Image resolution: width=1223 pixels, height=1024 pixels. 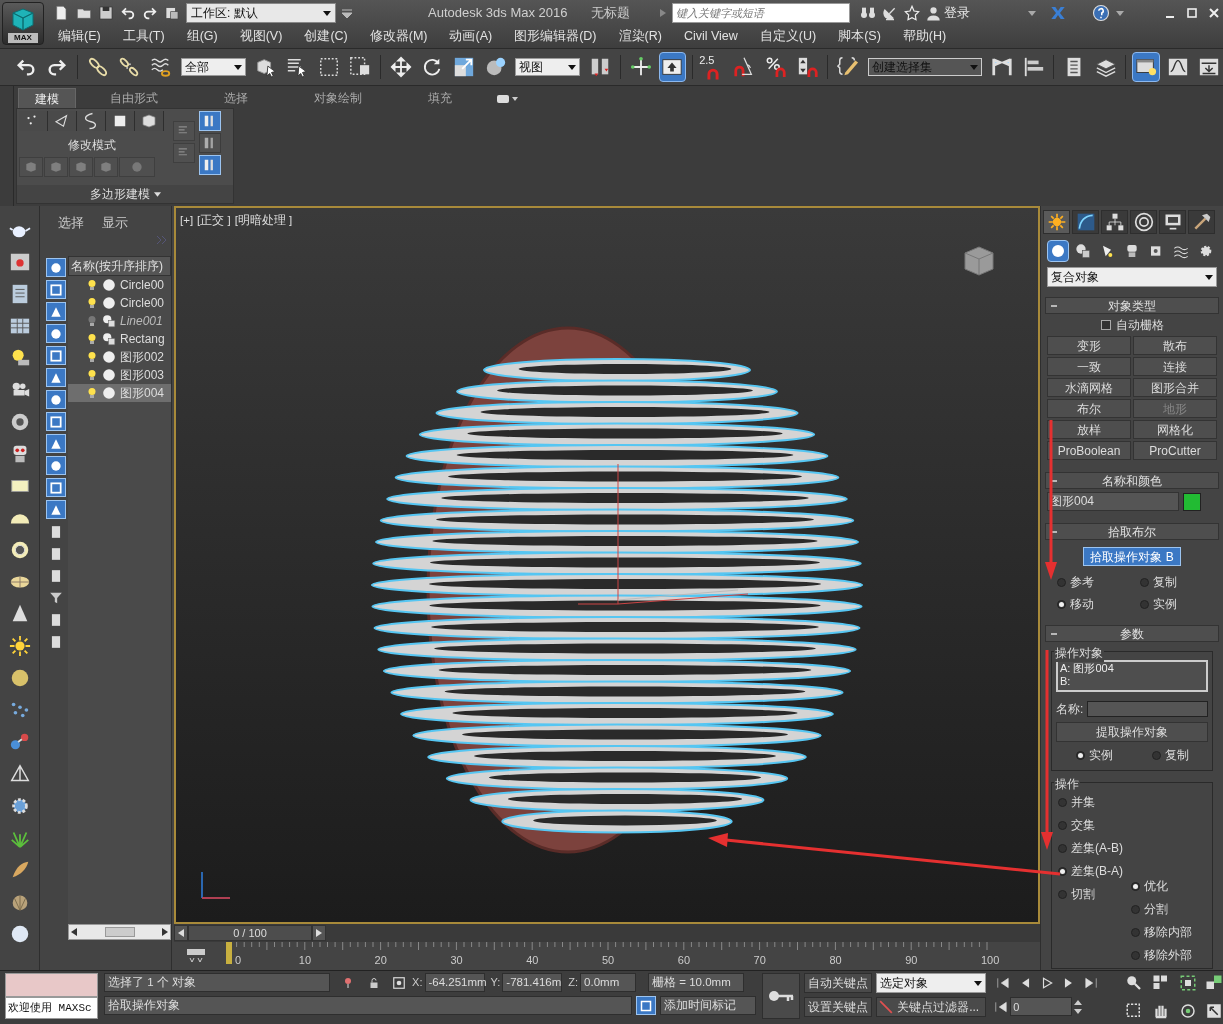 What do you see at coordinates (338, 98) in the screenshot?
I see `ribbon-tab: 对象绘制` at bounding box center [338, 98].